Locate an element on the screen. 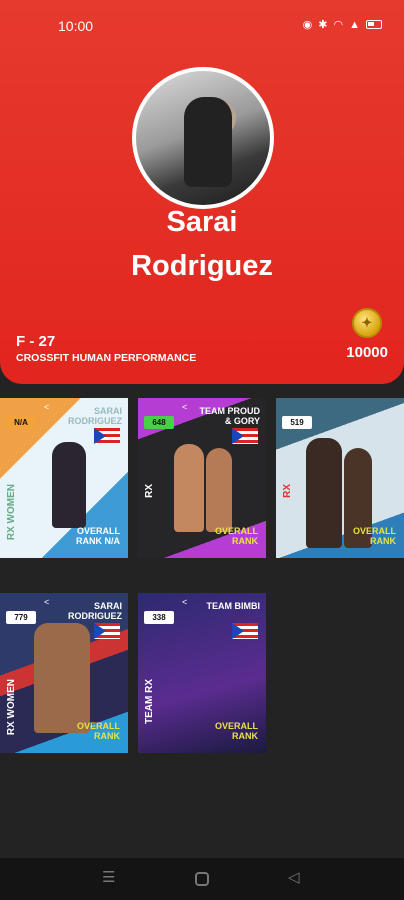 Image resolution: width=404 pixels, height=900 pixels. back-icon: ◁ is located at coordinates (294, 877).